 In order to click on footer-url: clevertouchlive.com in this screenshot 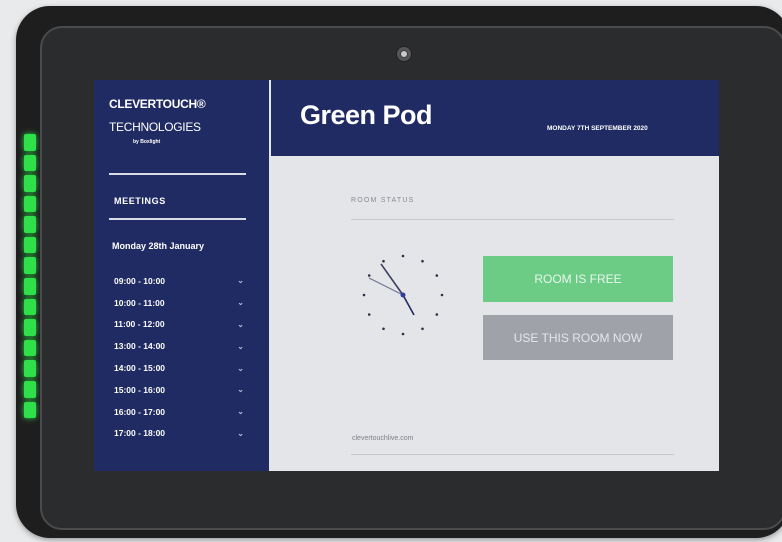, I will do `click(383, 438)`.